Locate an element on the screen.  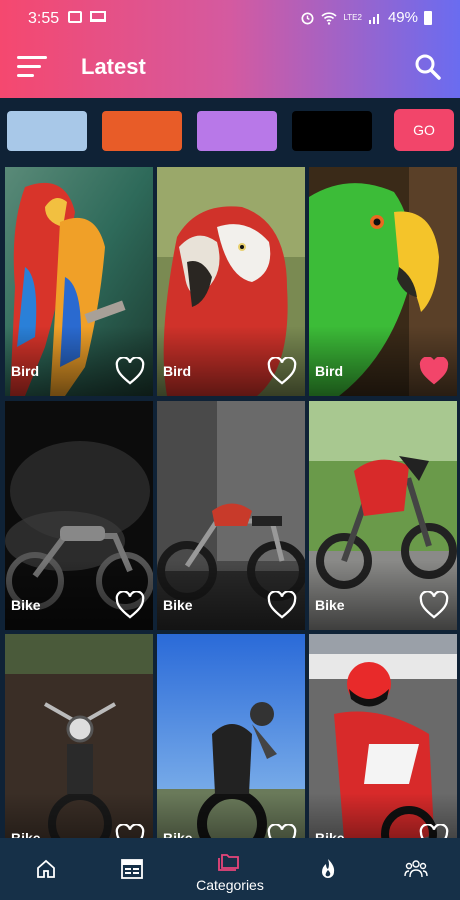
nav-gallery is located at coordinates (132, 869).